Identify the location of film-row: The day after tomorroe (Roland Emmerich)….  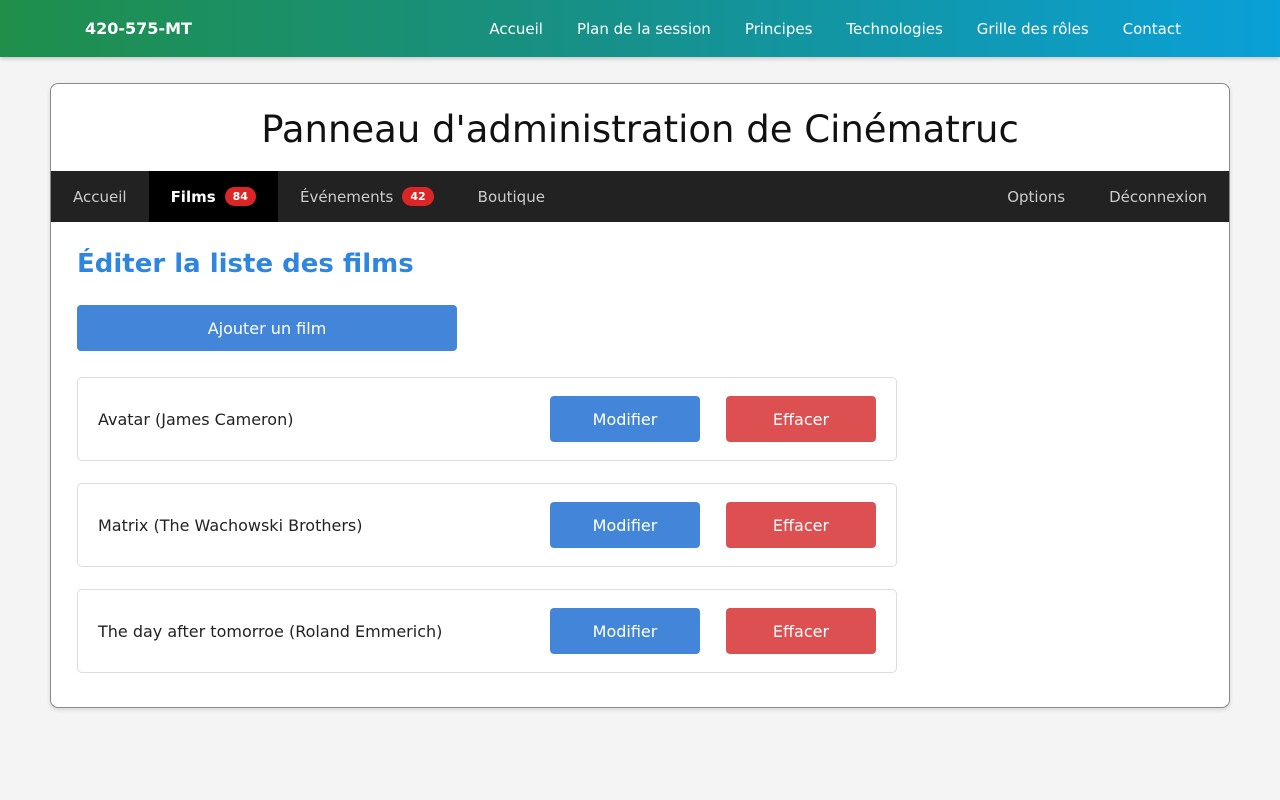
(487, 631).